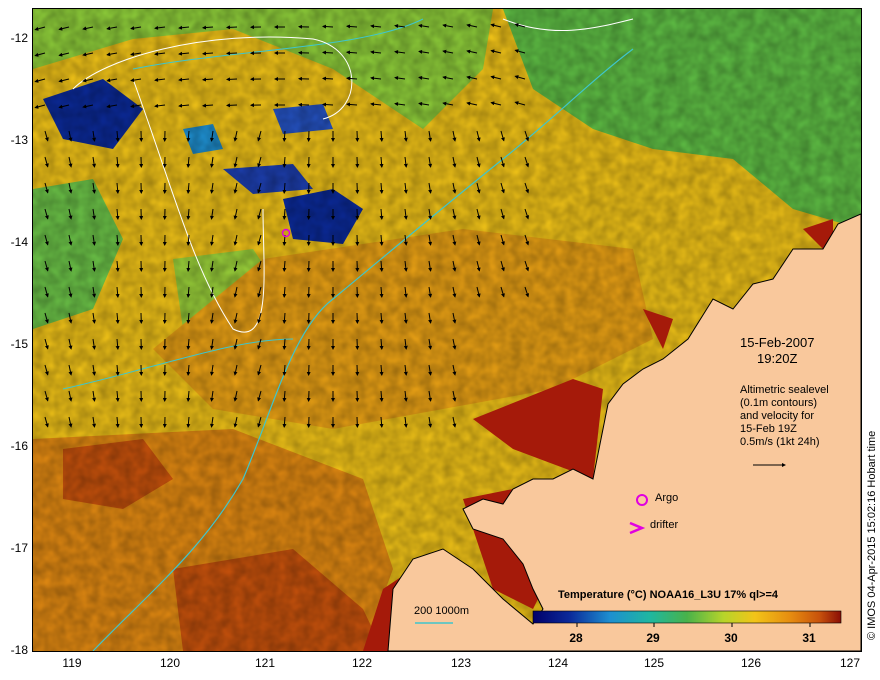 This screenshot has height=680, width=880. I want to click on lat-tick: -15, so click(19, 344).